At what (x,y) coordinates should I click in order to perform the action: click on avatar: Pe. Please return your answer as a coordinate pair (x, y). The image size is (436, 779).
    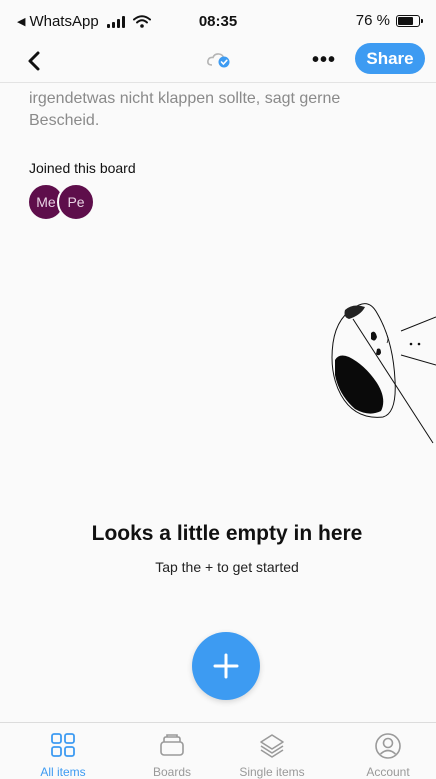
    Looking at the image, I should click on (76, 202).